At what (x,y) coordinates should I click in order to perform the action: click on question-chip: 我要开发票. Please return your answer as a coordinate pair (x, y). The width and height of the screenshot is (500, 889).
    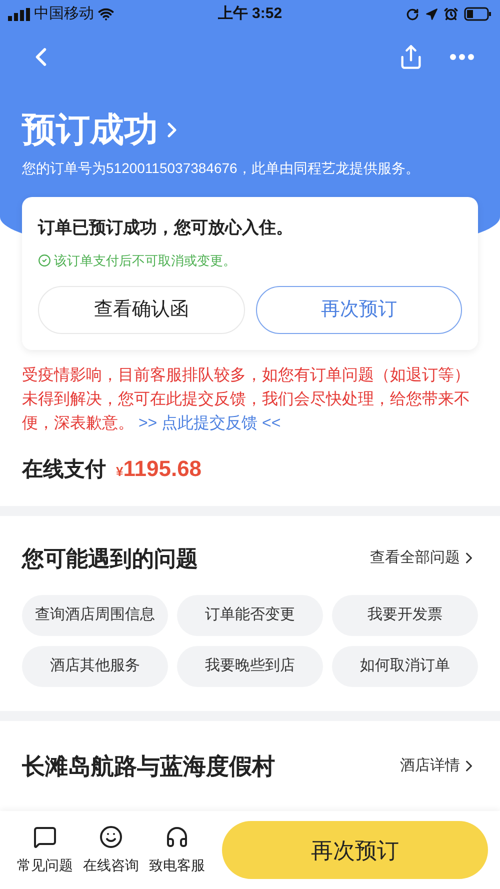
    Looking at the image, I should click on (405, 615).